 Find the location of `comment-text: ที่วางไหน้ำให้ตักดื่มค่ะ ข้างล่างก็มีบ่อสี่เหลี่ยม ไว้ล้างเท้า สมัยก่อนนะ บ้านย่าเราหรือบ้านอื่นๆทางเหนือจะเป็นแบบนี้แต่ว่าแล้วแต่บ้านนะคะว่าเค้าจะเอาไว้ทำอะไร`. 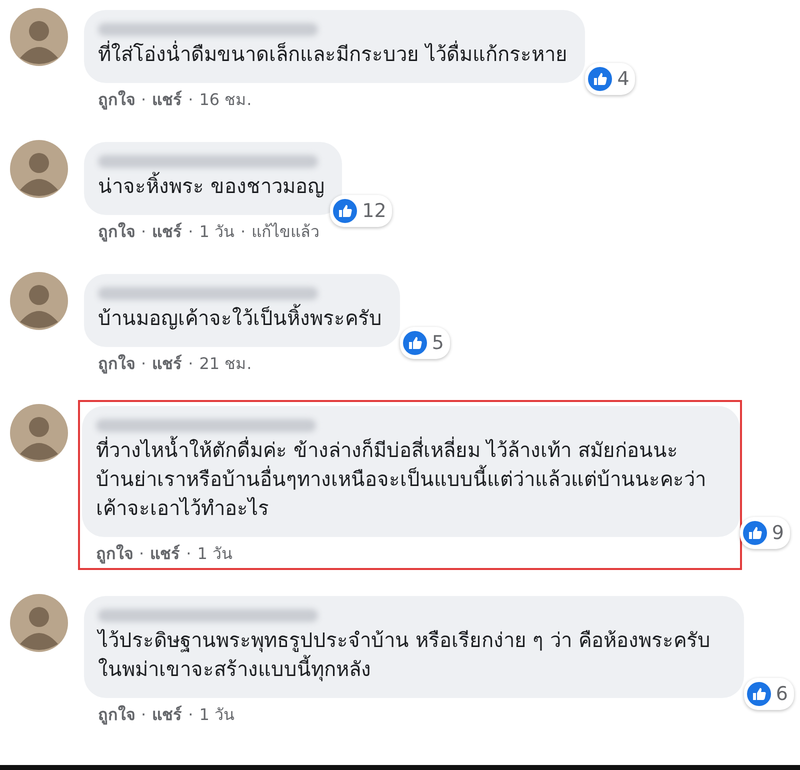

comment-text: ที่วางไหน้ำให้ตักดื่มค่ะ ข้างล่างก็มีบ่อสี่เหลี่ยม ไว้ล้างเท้า สมัยก่อนนะ บ้านย่าเราหรือบ้านอื่นๆทางเหนือจะเป็นแบบนี้แต่ว่าแล้วแต่บ้านนะคะว่าเค้าจะเอาไว้ทำอะไร is located at coordinates (409, 479).